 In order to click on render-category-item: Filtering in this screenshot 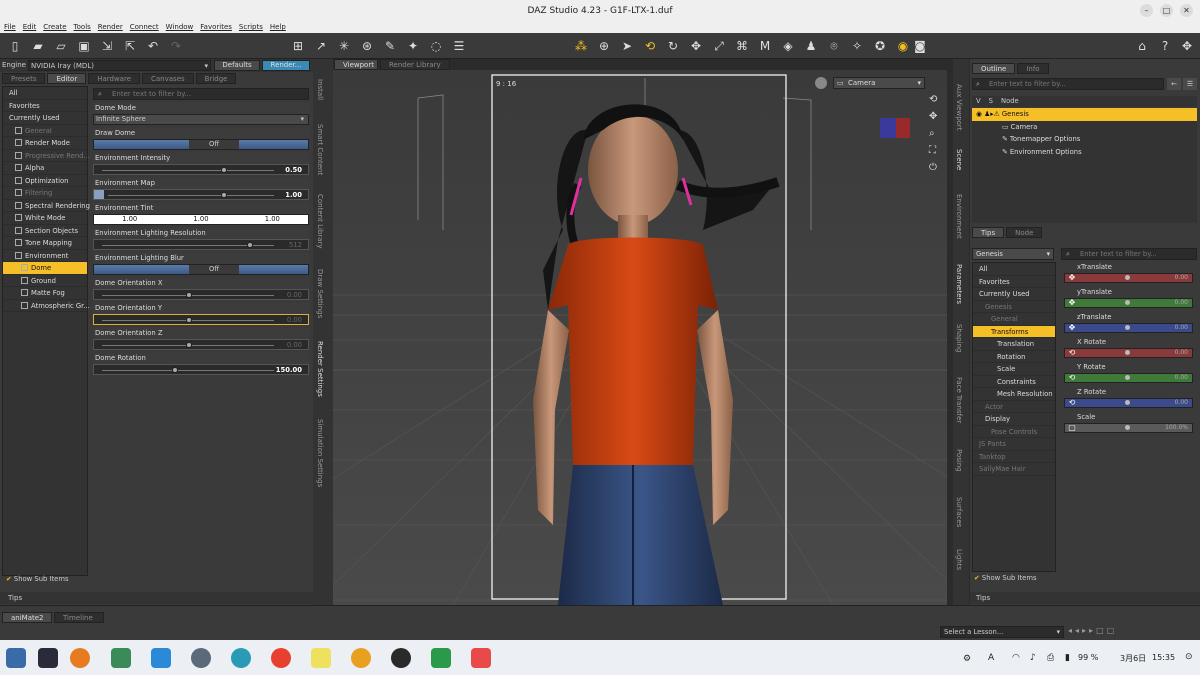, I will do `click(45, 193)`.